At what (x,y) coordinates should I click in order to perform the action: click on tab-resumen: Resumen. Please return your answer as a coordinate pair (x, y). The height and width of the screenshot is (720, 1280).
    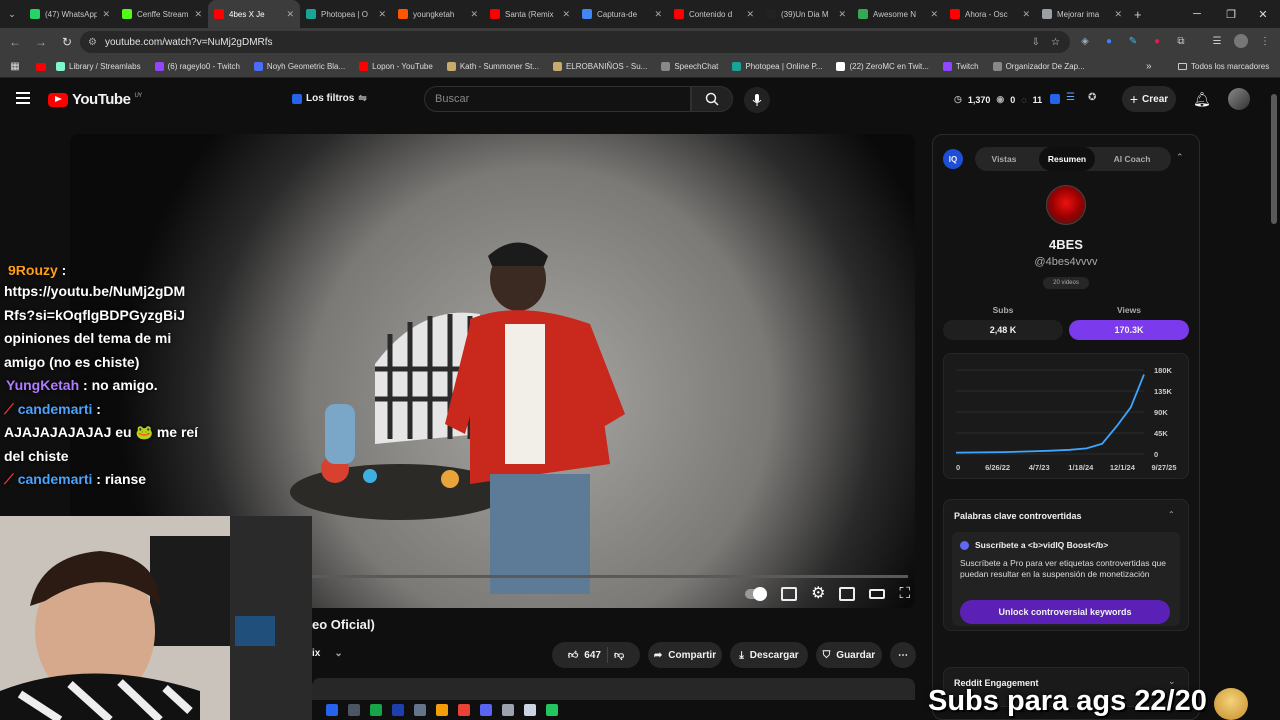
    Looking at the image, I should click on (1067, 159).